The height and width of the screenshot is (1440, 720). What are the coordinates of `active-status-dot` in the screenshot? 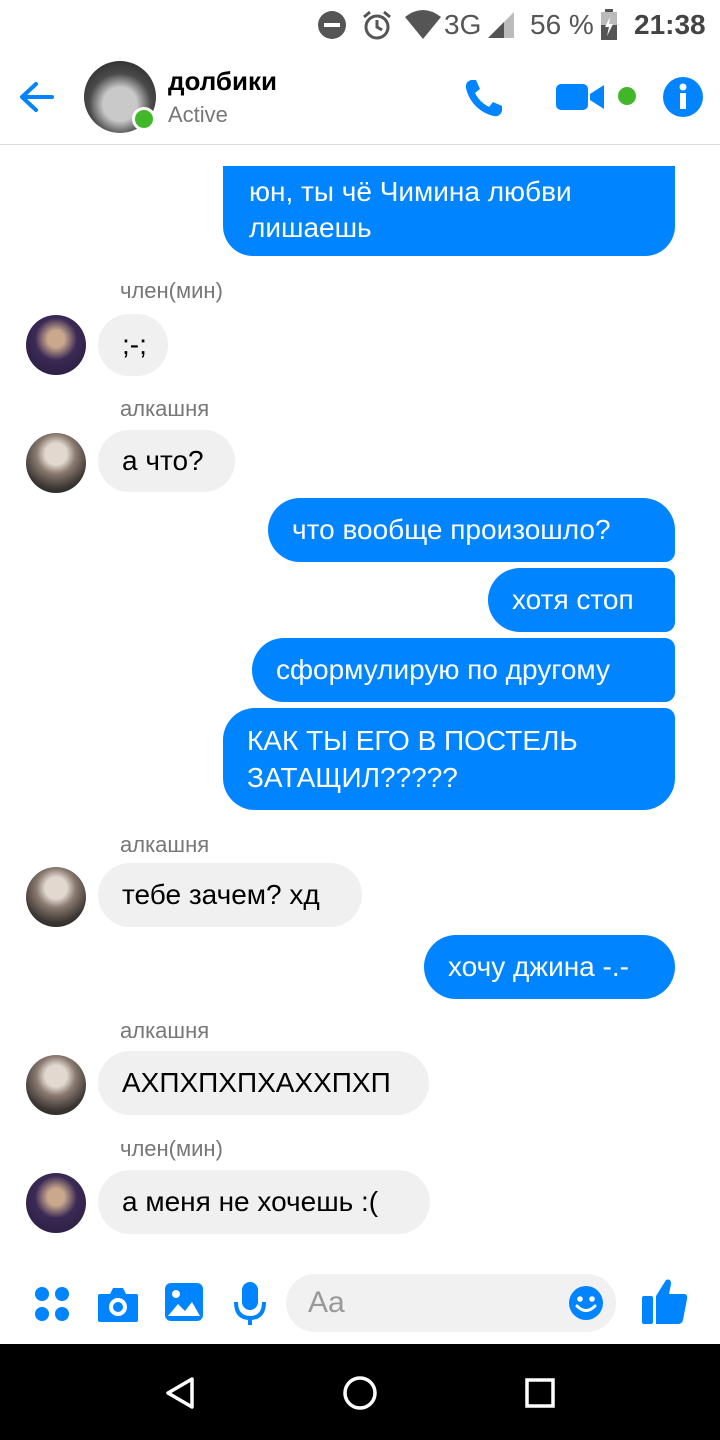 It's located at (144, 119).